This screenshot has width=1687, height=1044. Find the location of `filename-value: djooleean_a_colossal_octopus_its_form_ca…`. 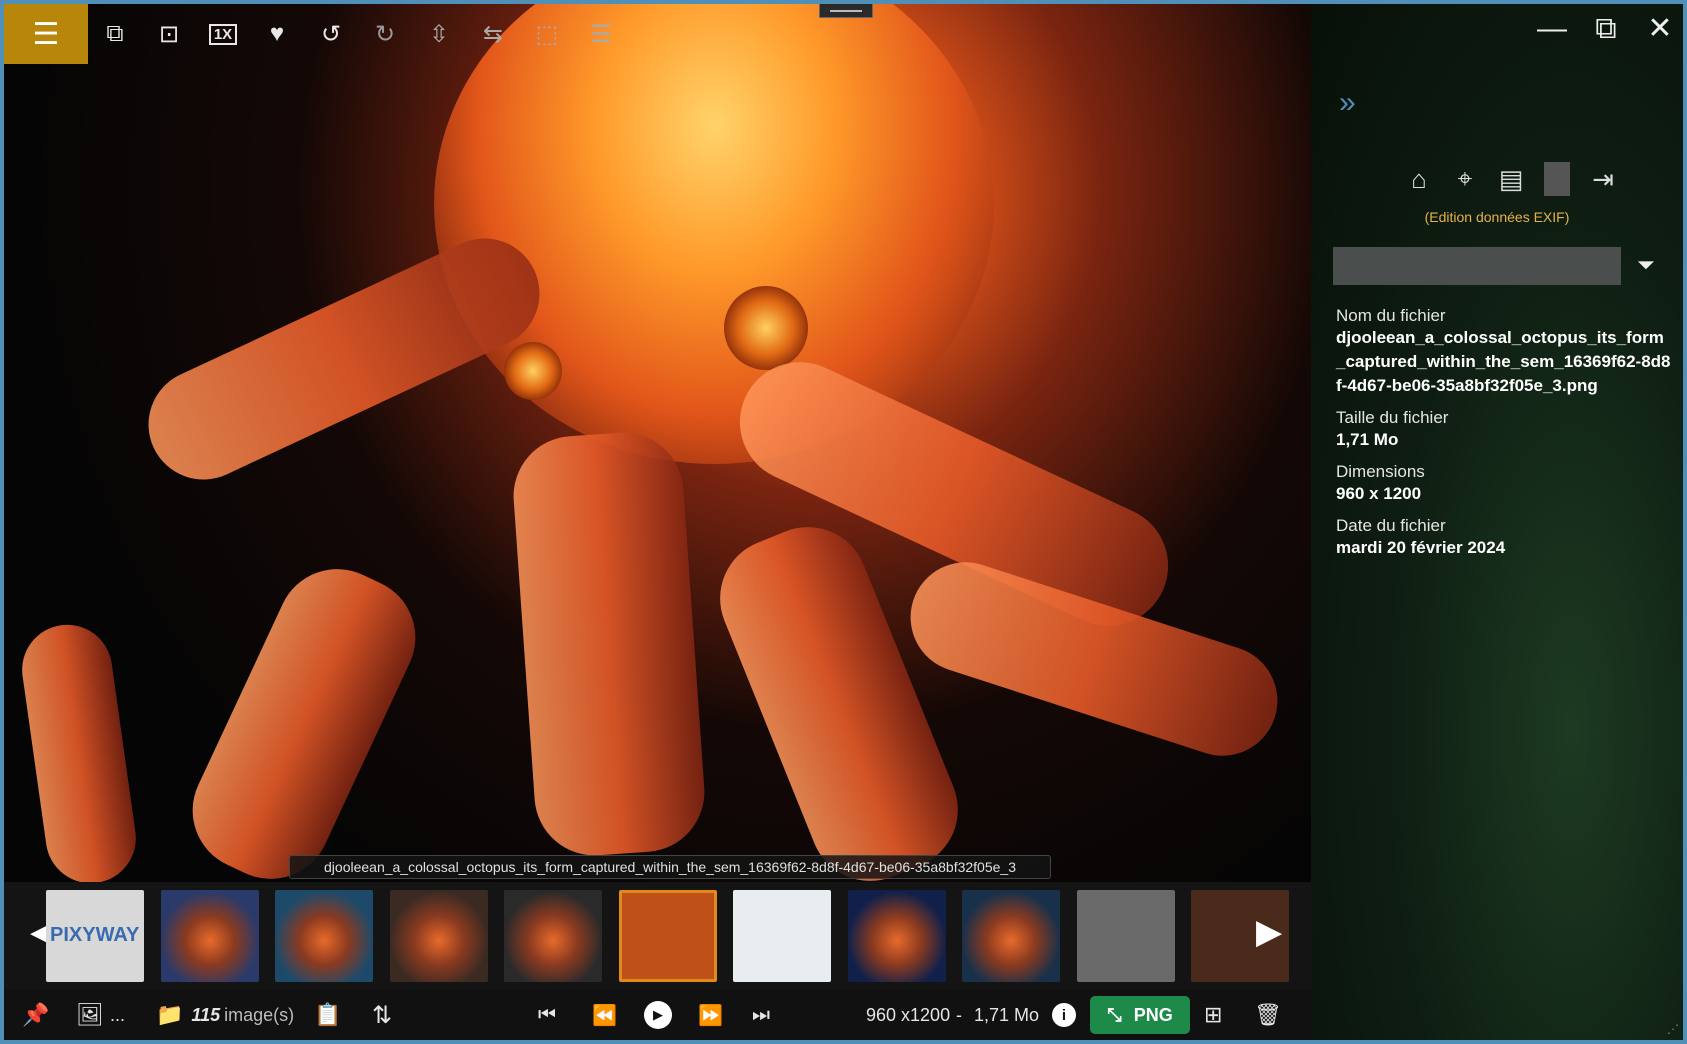

filename-value: djooleean_a_colossal_octopus_its_form_ca… is located at coordinates (1503, 361).